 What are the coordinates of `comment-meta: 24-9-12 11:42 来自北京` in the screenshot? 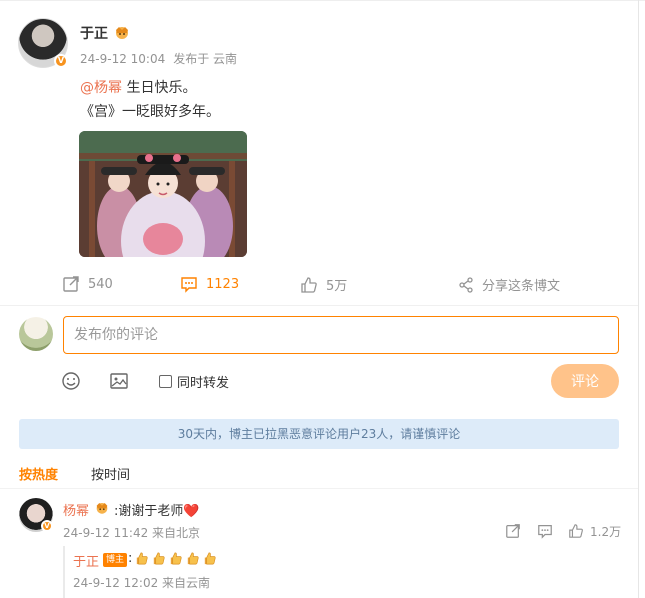 It's located at (132, 533).